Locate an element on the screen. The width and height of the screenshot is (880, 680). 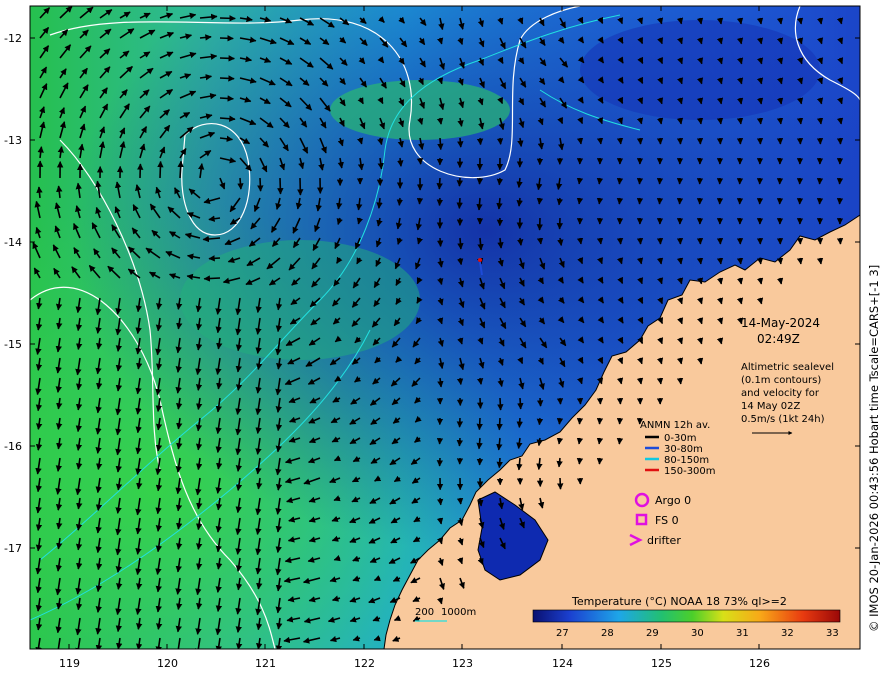
mooring-legend-title: ANMN 12h av. is located at coordinates (675, 425).